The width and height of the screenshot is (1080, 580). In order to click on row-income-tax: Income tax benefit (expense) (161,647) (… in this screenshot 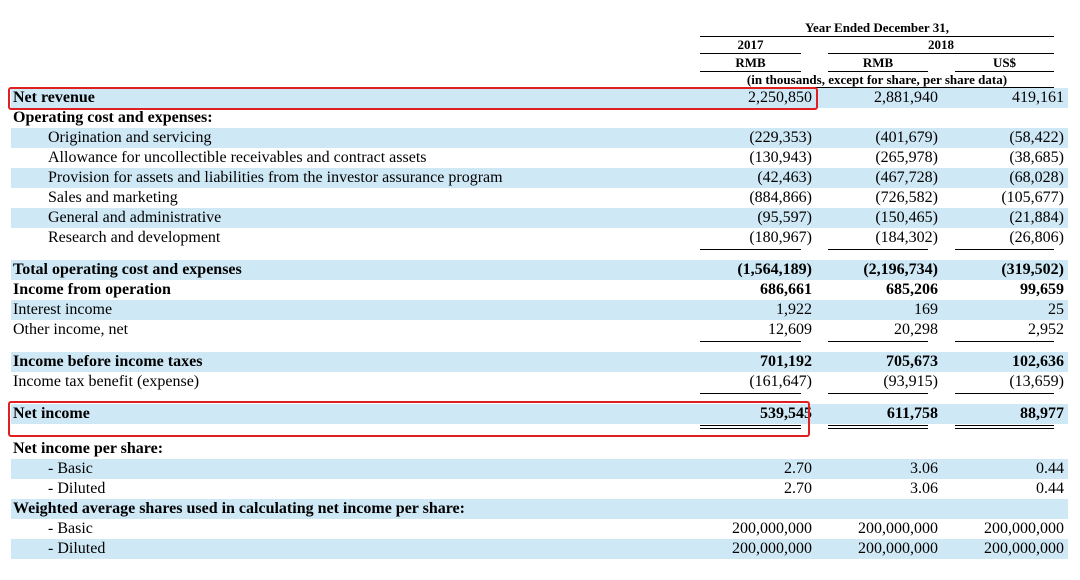, I will do `click(539, 382)`.